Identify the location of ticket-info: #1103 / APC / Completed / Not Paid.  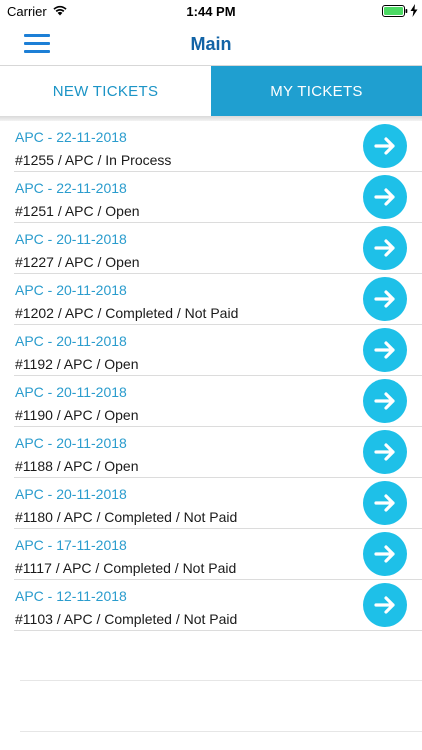
(126, 619).